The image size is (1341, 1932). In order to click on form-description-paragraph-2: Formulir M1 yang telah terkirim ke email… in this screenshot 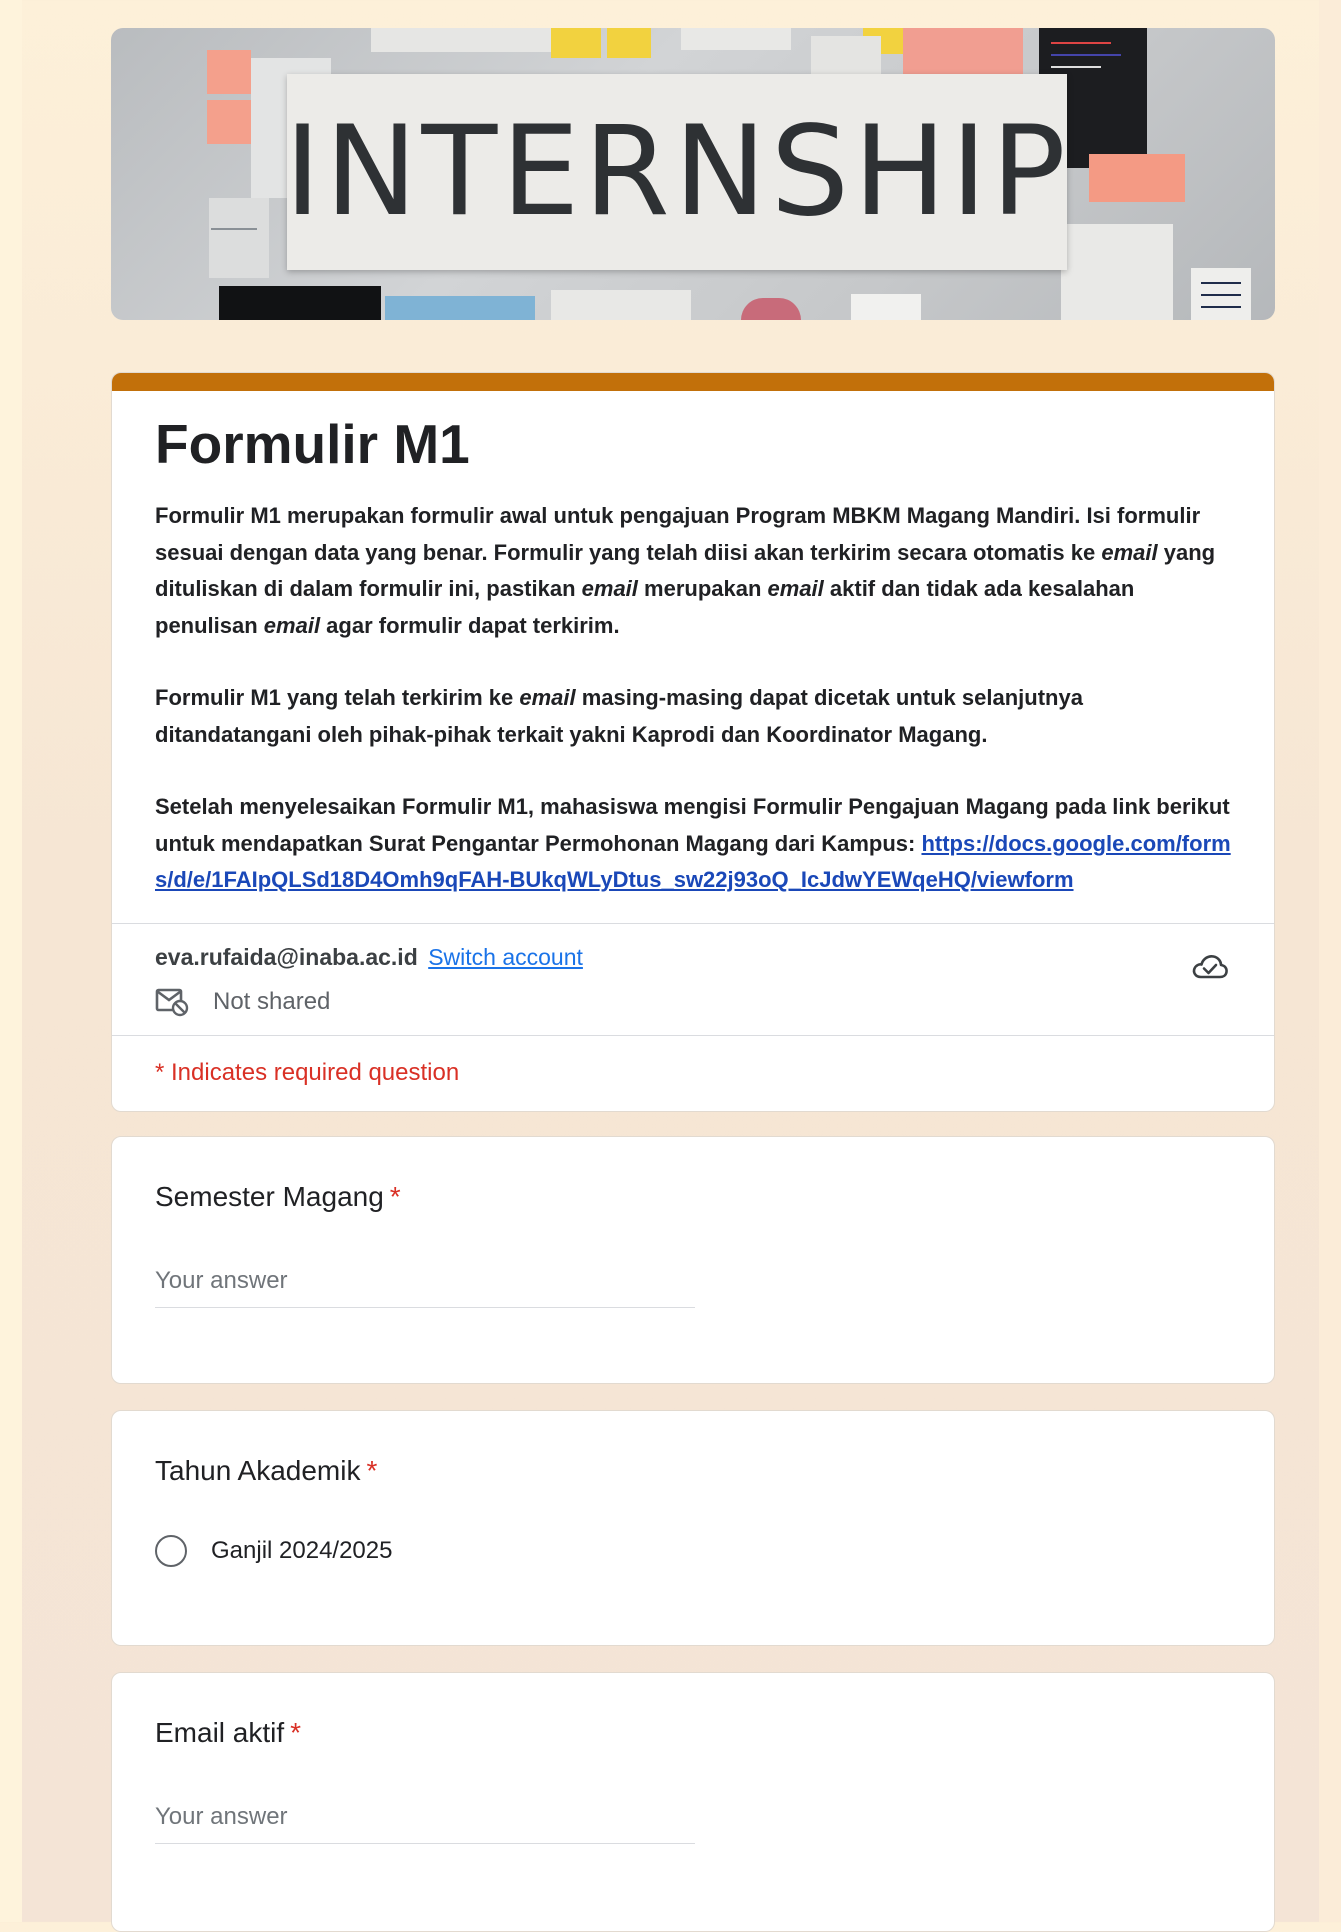, I will do `click(693, 716)`.